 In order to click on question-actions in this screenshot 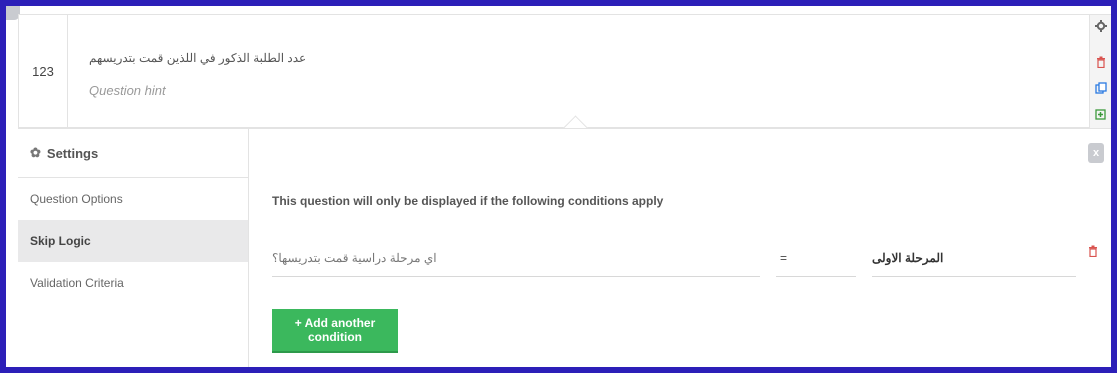, I will do `click(1100, 72)`.